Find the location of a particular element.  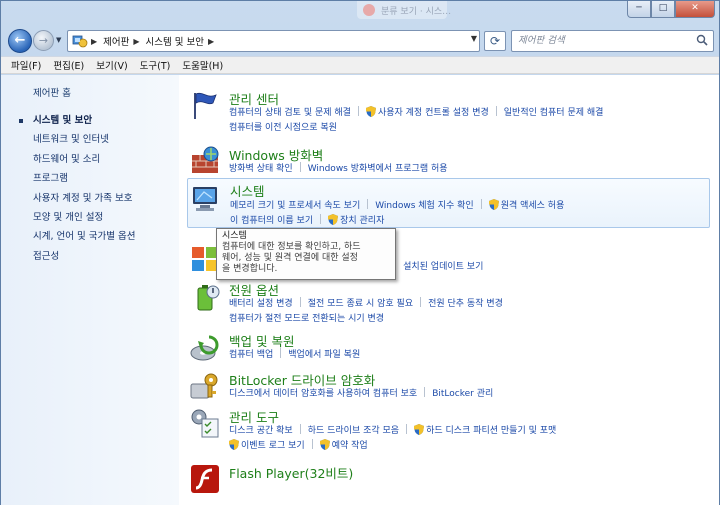

sidebar-item-label: 프로그램 is located at coordinates (50, 179).